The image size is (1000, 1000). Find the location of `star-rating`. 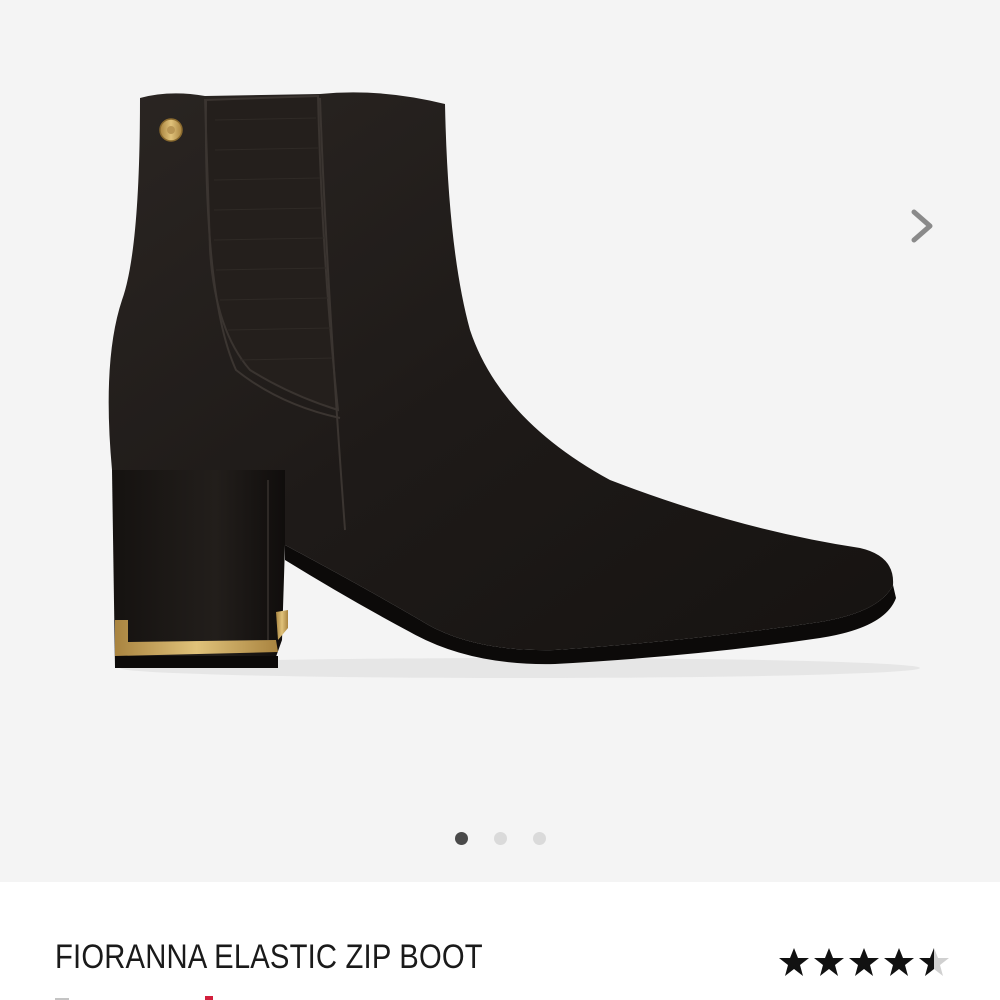

star-rating is located at coordinates (864, 962).